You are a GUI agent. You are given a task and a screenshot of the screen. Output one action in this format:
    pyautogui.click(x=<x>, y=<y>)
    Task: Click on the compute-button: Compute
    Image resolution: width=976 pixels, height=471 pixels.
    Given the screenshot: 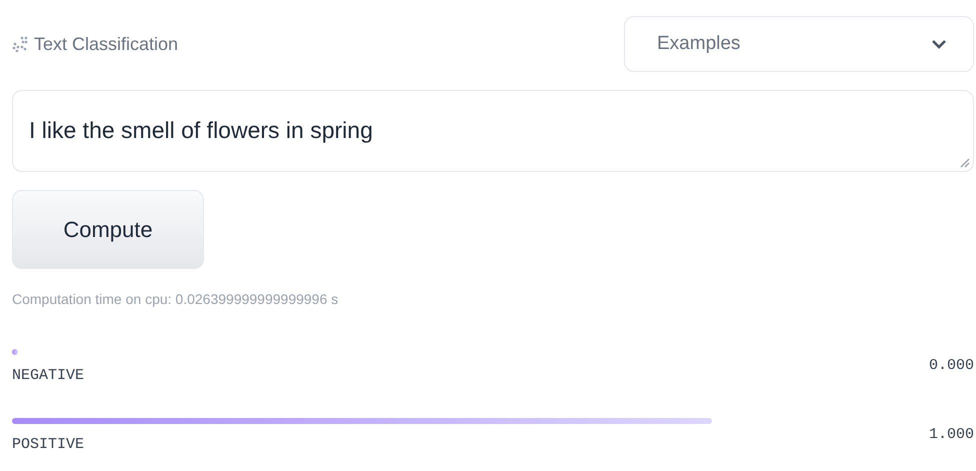 What is the action you would take?
    pyautogui.click(x=108, y=229)
    